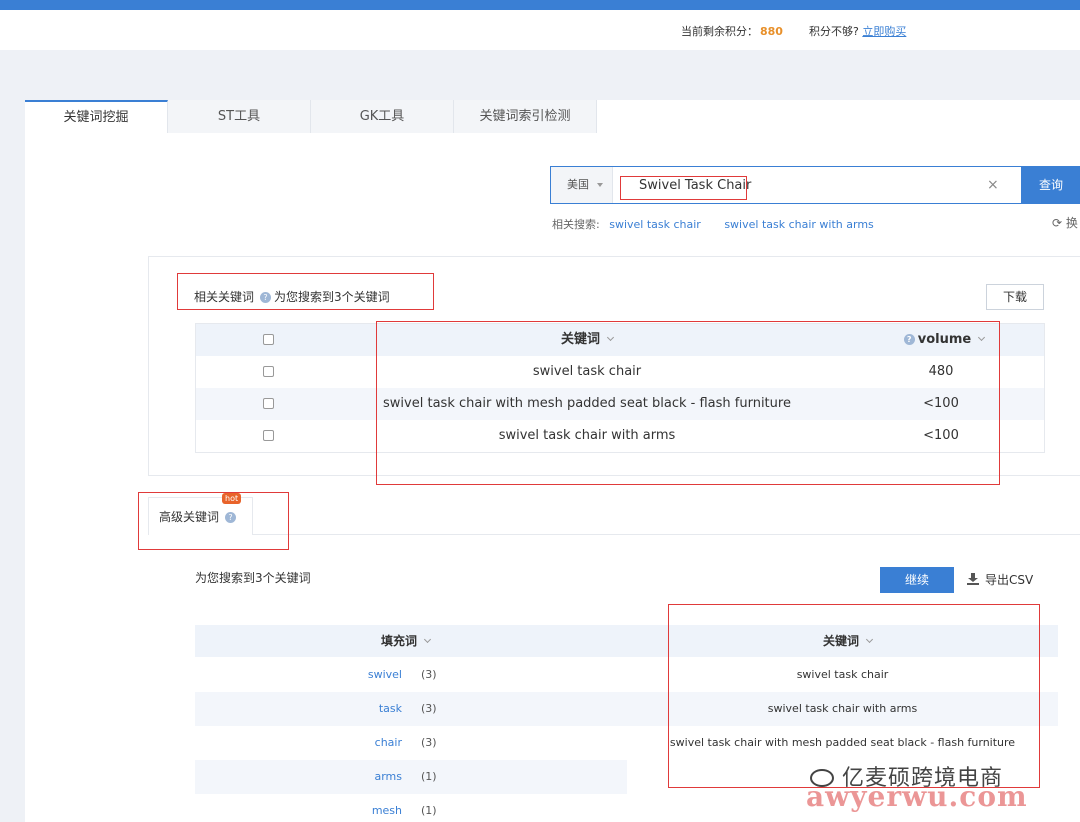 The height and width of the screenshot is (822, 1080). Describe the element at coordinates (387, 808) in the screenshot. I see `filler-word-link: mesh` at that location.